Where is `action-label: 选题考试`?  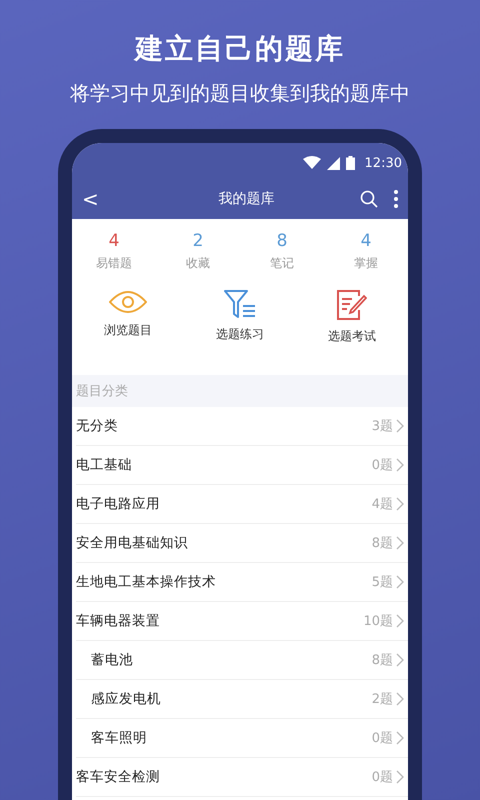
action-label: 选题考试 is located at coordinates (352, 336).